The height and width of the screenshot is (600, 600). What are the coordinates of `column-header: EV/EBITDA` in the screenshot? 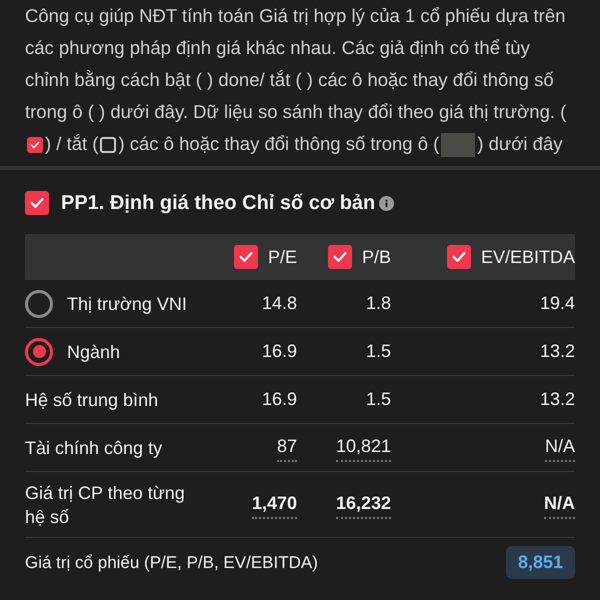 It's located at (527, 257).